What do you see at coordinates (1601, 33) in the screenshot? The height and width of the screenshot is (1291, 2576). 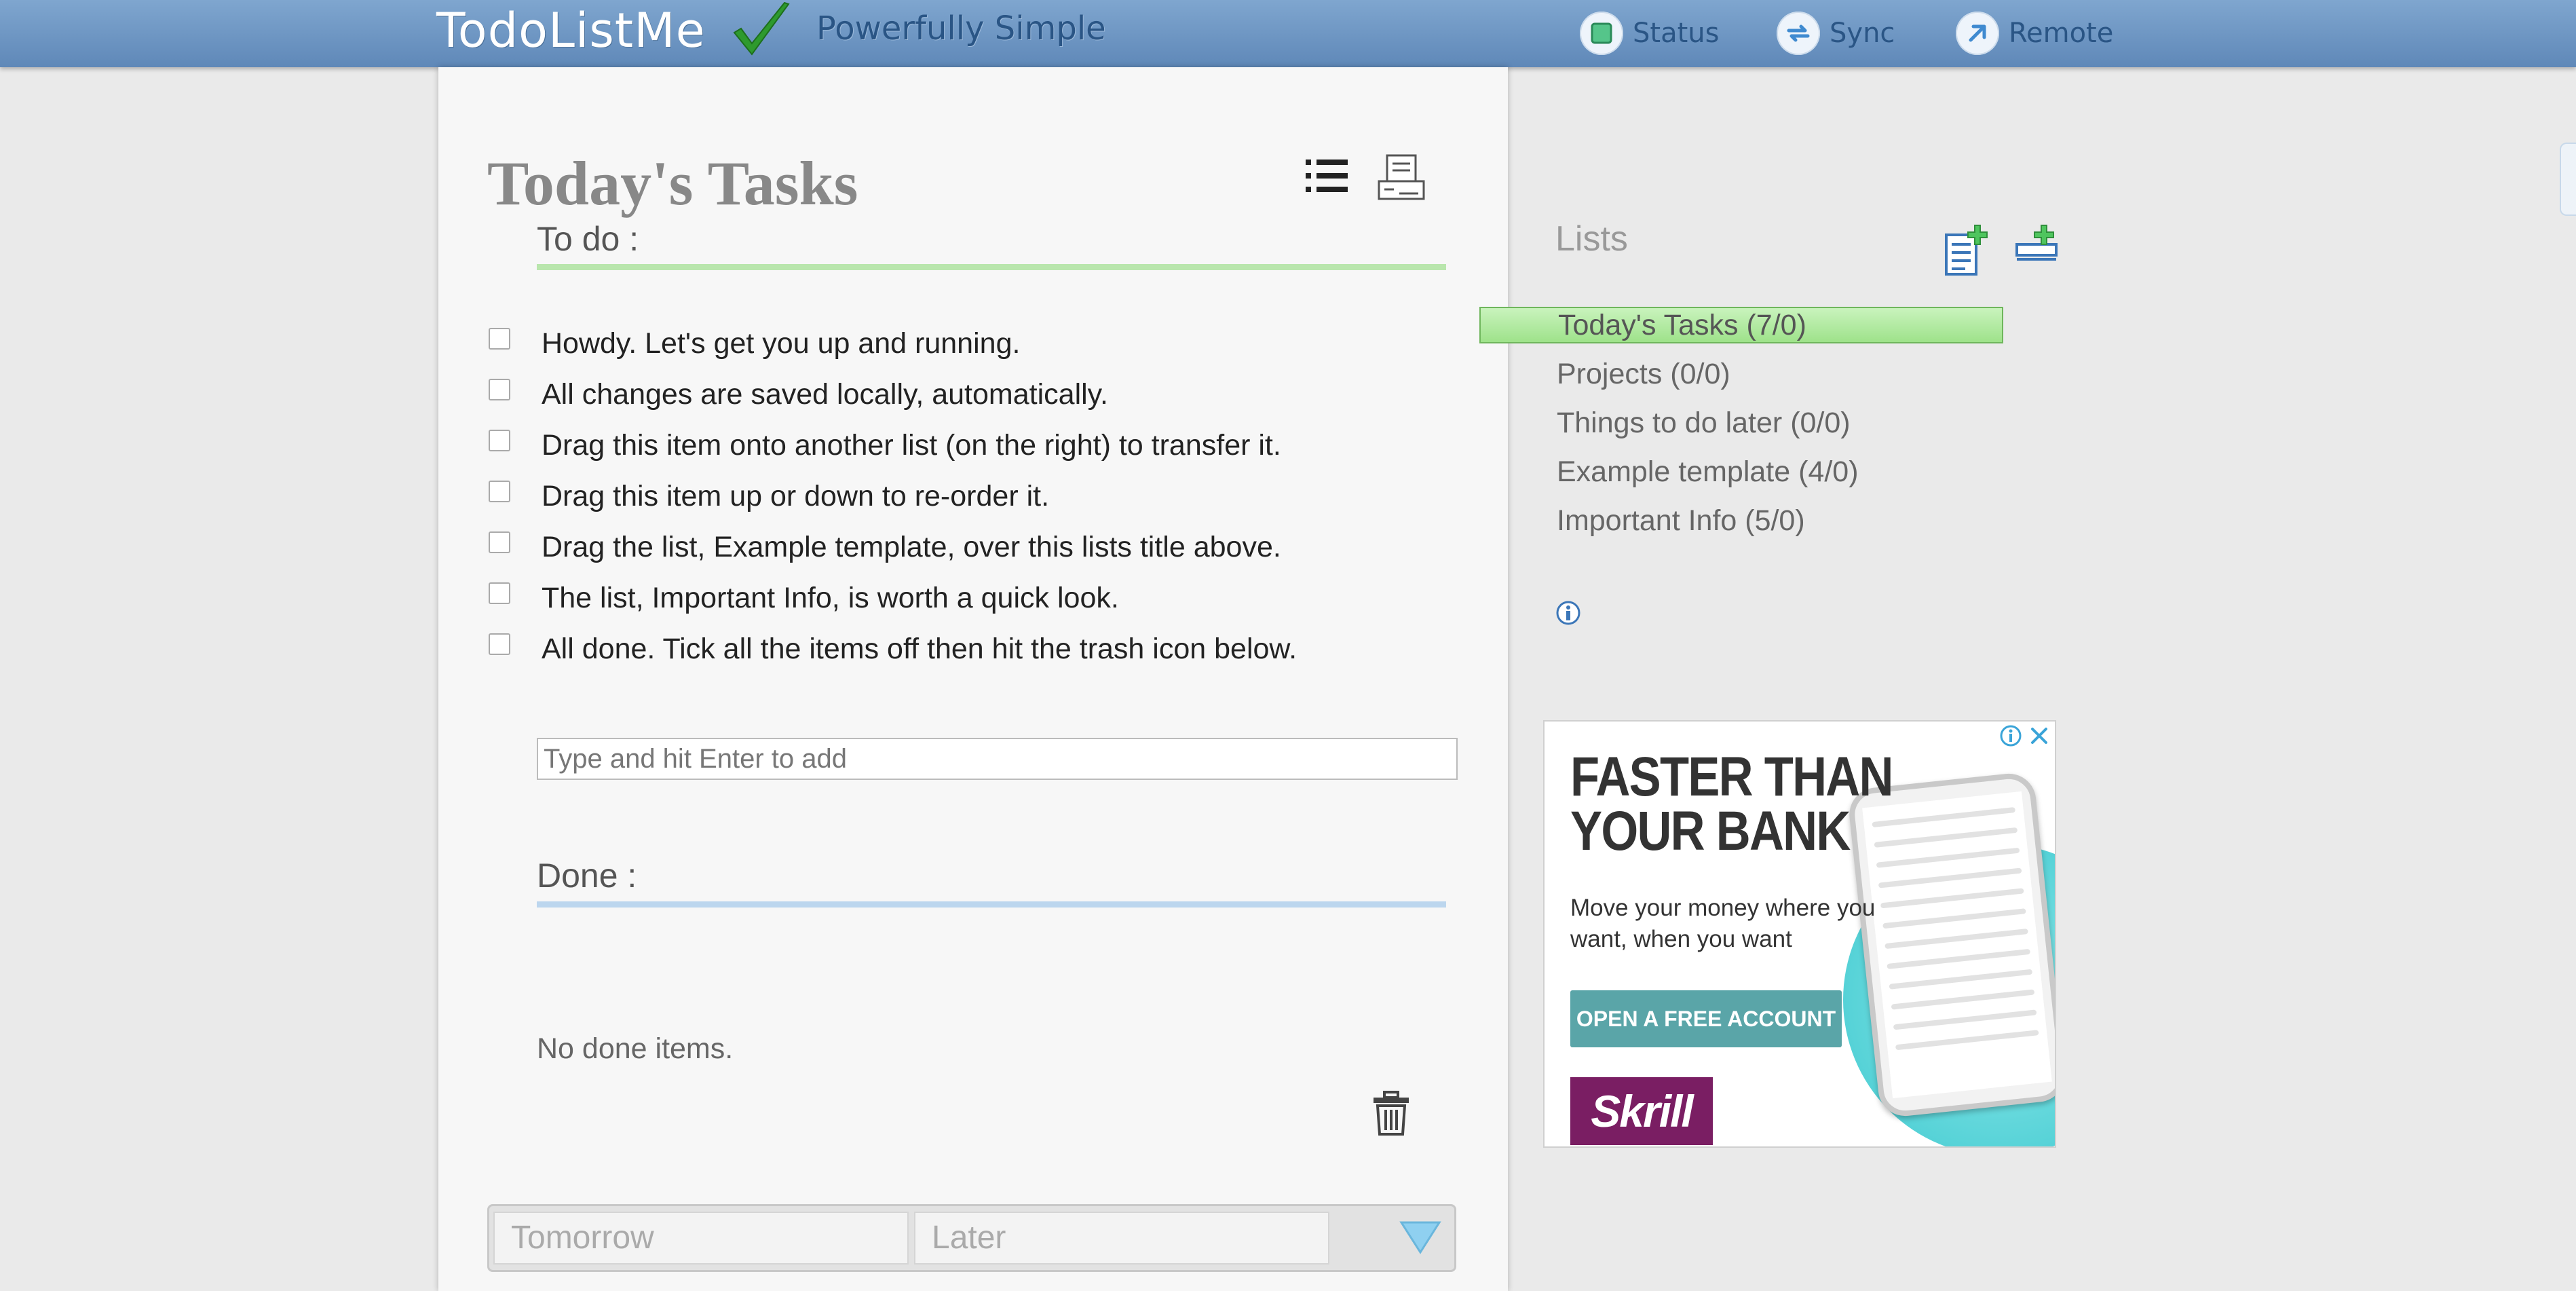 I see `status-square-icon` at bounding box center [1601, 33].